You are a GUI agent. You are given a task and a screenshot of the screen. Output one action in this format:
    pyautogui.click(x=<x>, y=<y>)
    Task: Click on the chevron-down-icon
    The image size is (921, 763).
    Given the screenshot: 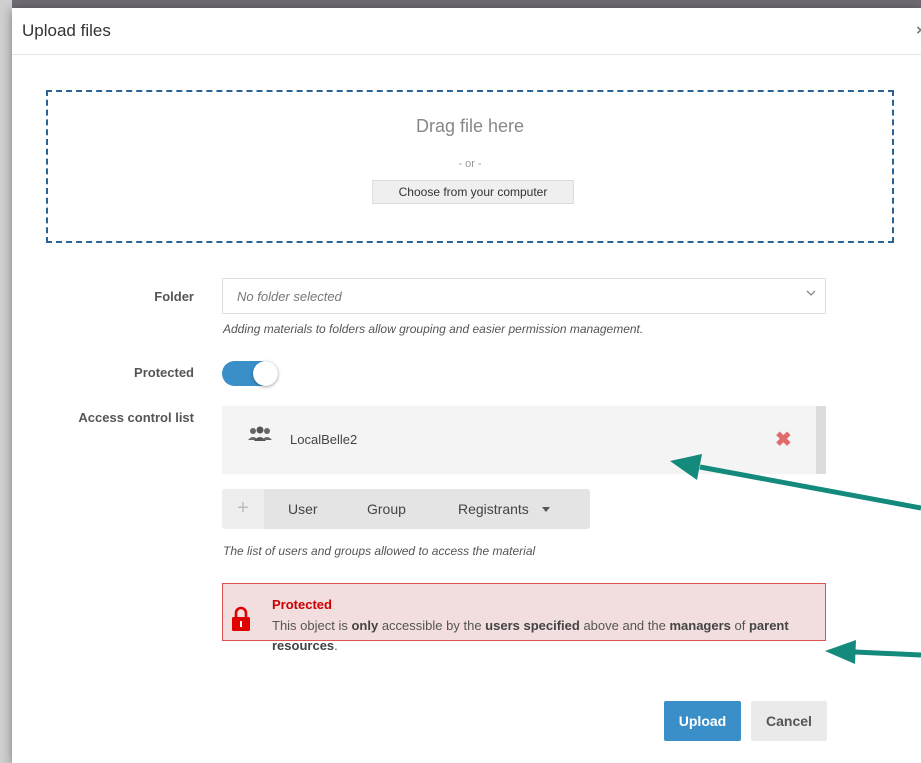 What is the action you would take?
    pyautogui.click(x=811, y=293)
    